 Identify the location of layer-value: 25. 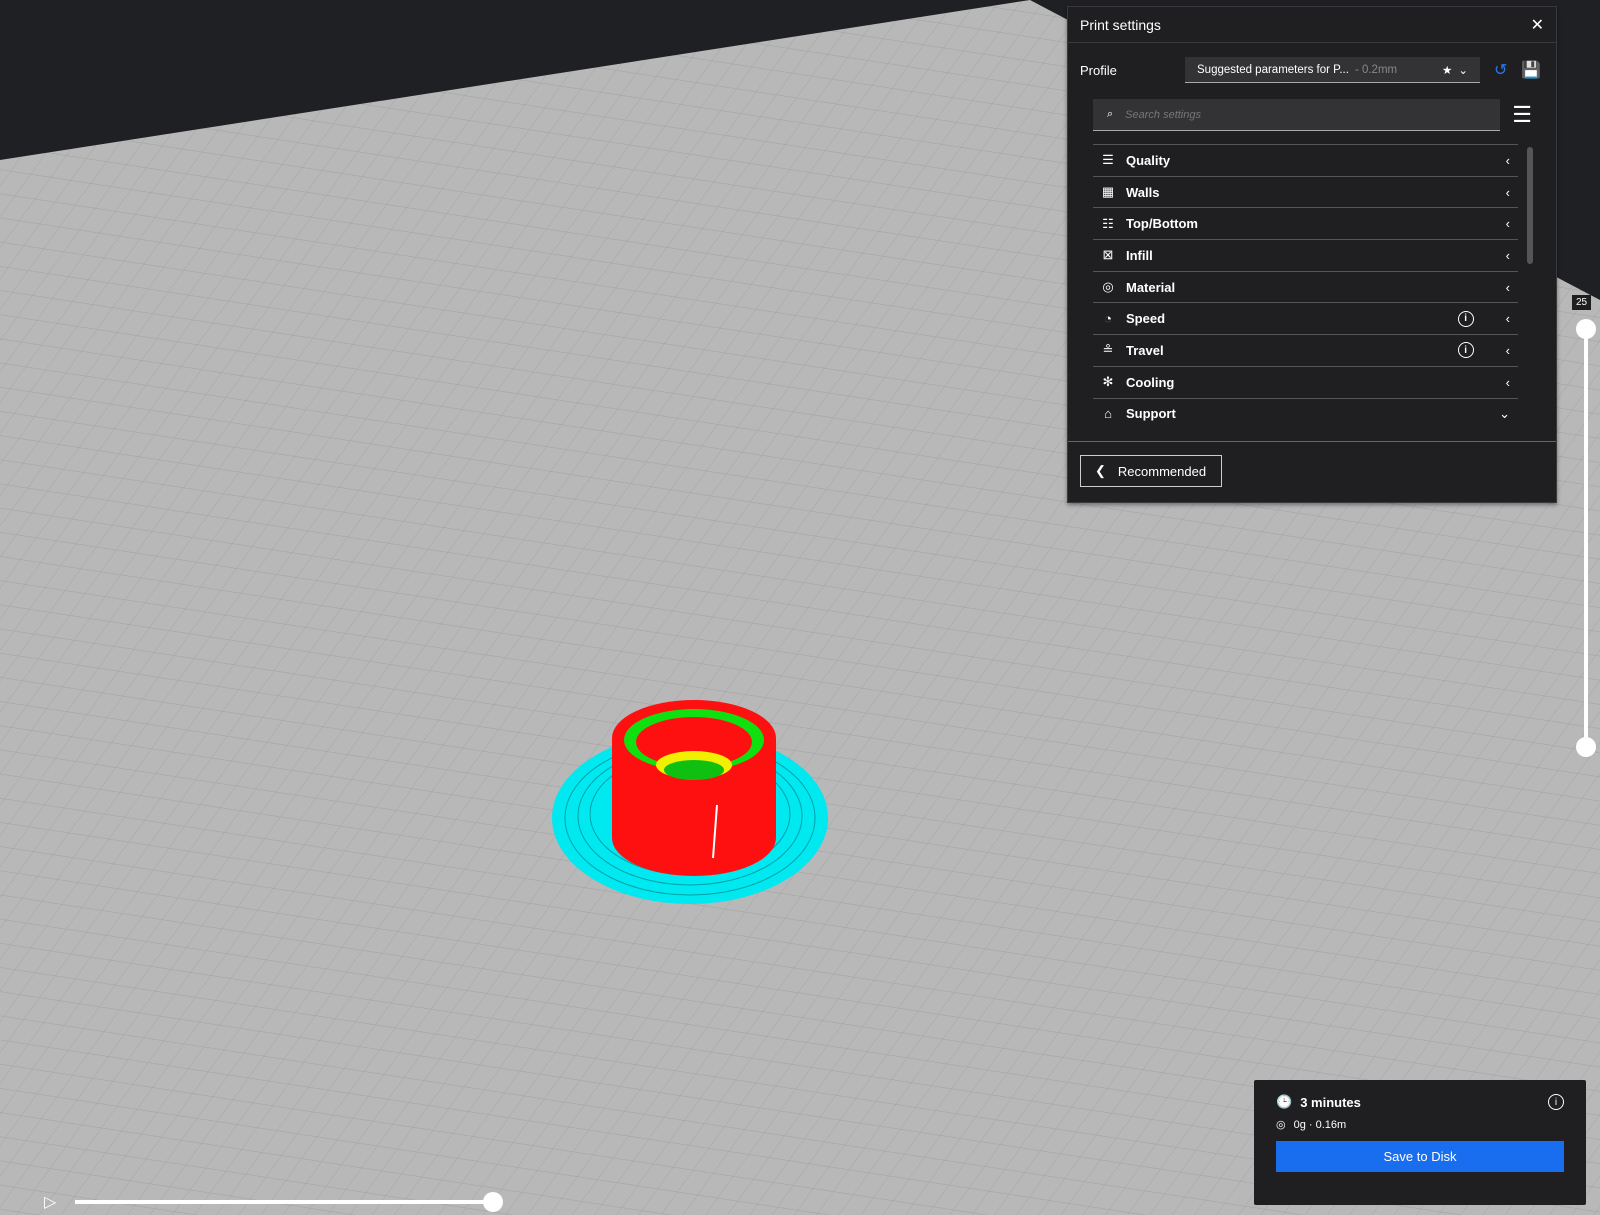
(1582, 302).